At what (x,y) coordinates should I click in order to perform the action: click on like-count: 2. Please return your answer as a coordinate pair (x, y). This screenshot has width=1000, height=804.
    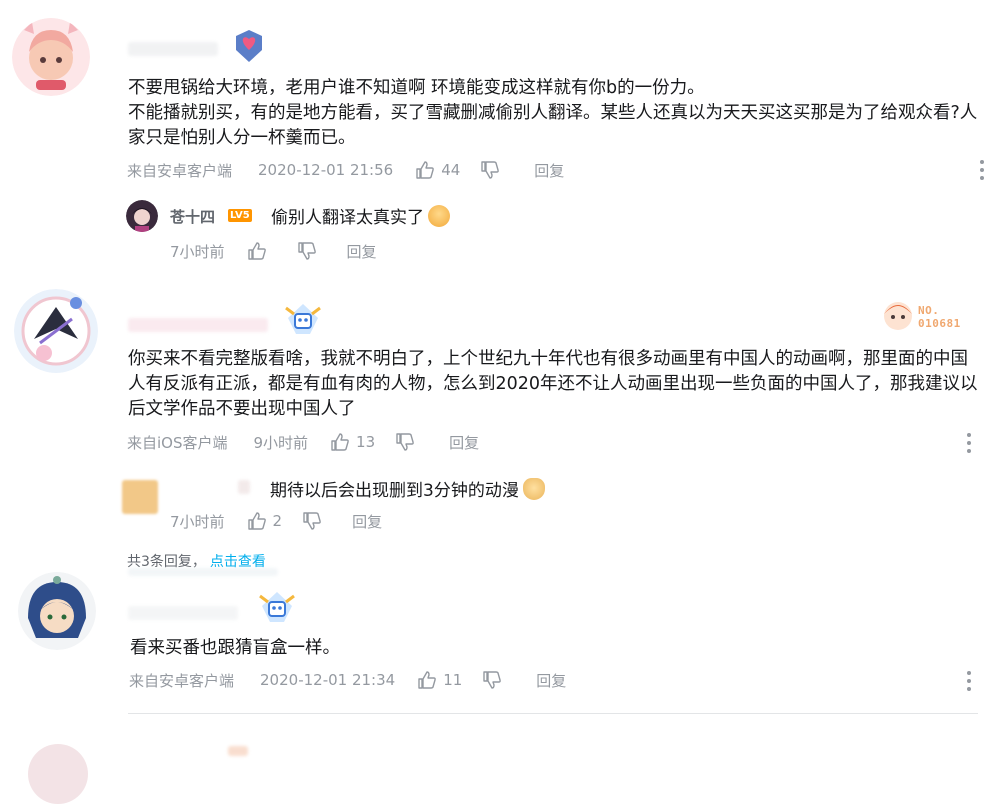
    Looking at the image, I should click on (277, 521).